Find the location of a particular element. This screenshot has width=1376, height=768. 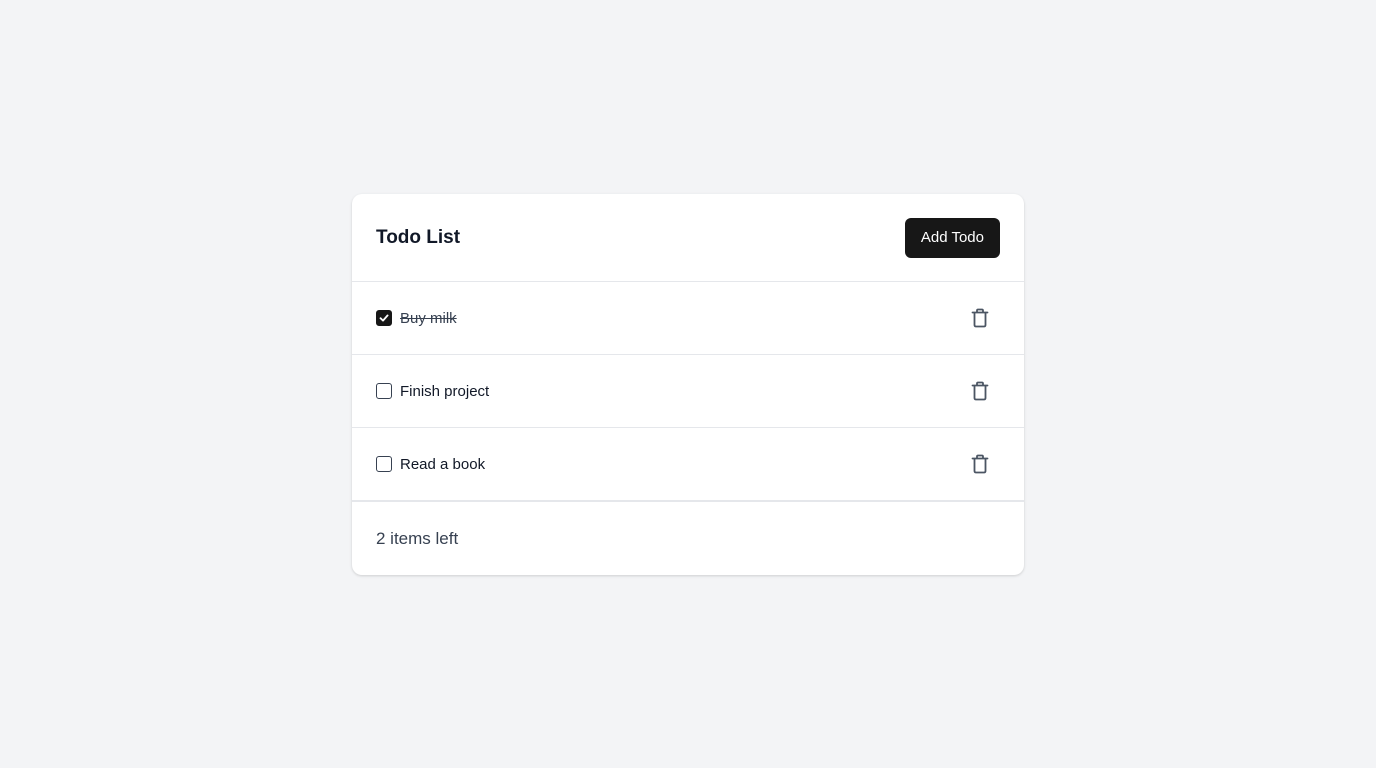

todo-list: Buy milk Finish project Read a book is located at coordinates (688, 392).